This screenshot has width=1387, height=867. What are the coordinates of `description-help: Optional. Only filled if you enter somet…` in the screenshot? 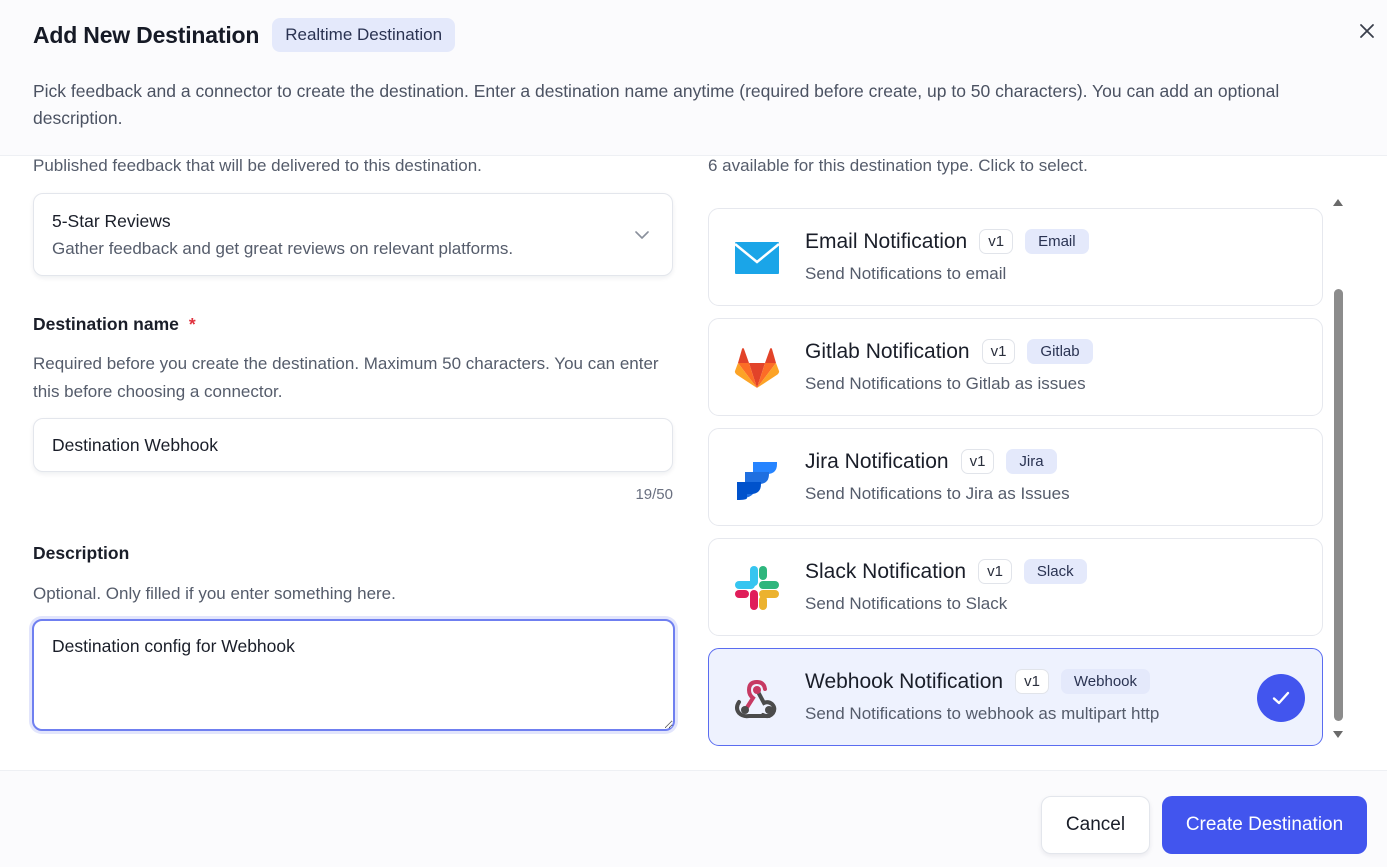 It's located at (214, 593).